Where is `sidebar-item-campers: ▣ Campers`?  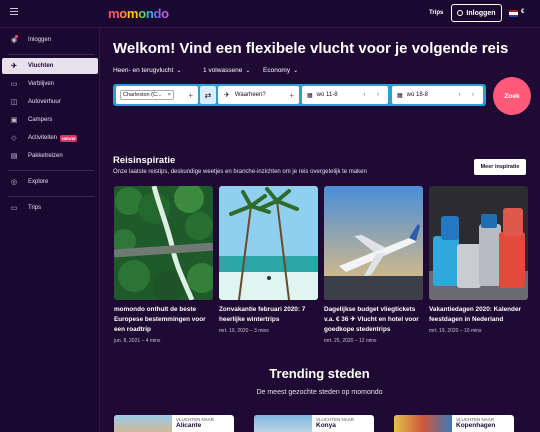 sidebar-item-campers: ▣ Campers is located at coordinates (50, 120).